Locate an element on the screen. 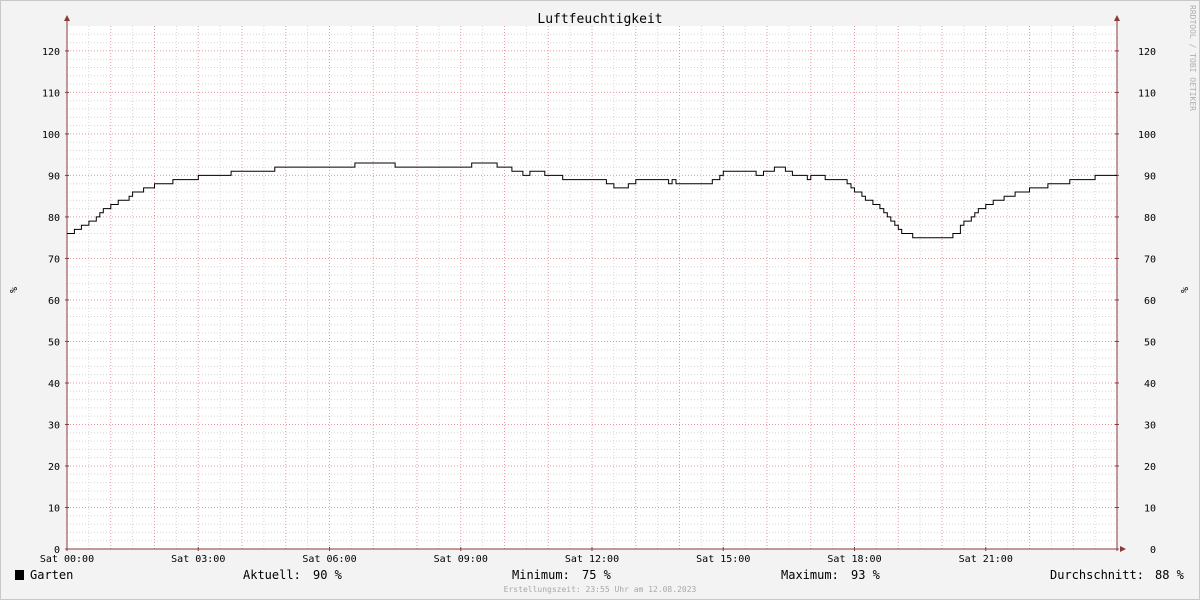  y-tick-label-left: 100 is located at coordinates (51, 135).